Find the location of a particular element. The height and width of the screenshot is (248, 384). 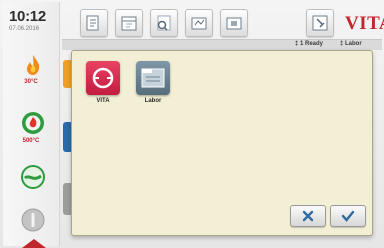

toolbar-program-button is located at coordinates (94, 23).